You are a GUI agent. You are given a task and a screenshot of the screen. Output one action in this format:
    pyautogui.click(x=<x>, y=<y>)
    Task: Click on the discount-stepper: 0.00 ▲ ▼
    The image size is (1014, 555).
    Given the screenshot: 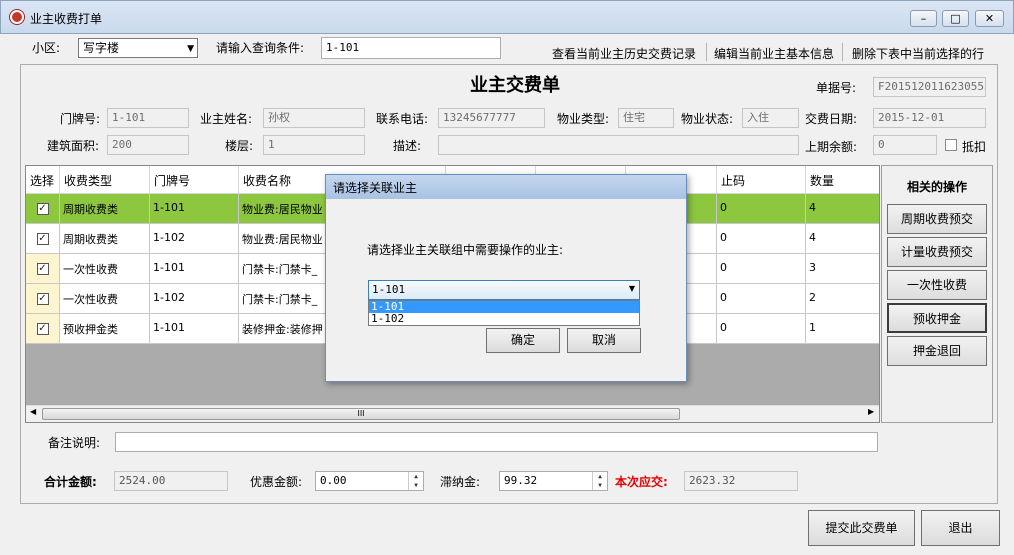 What is the action you would take?
    pyautogui.click(x=369, y=481)
    